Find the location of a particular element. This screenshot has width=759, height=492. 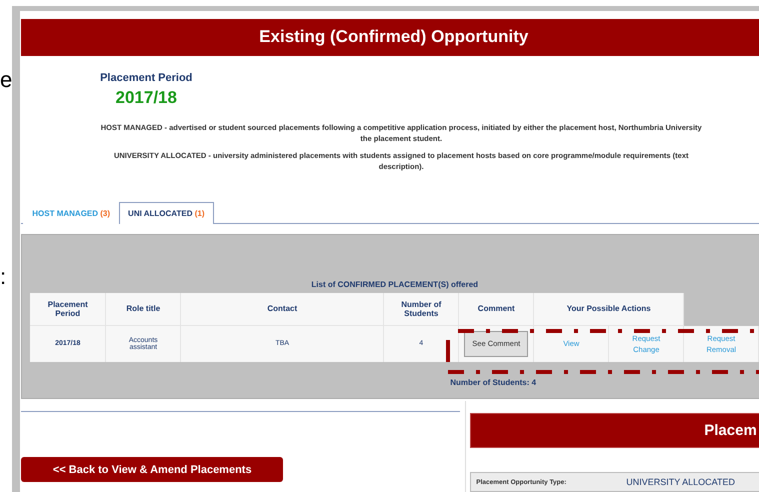

column-header: Placement Period is located at coordinates (68, 309).